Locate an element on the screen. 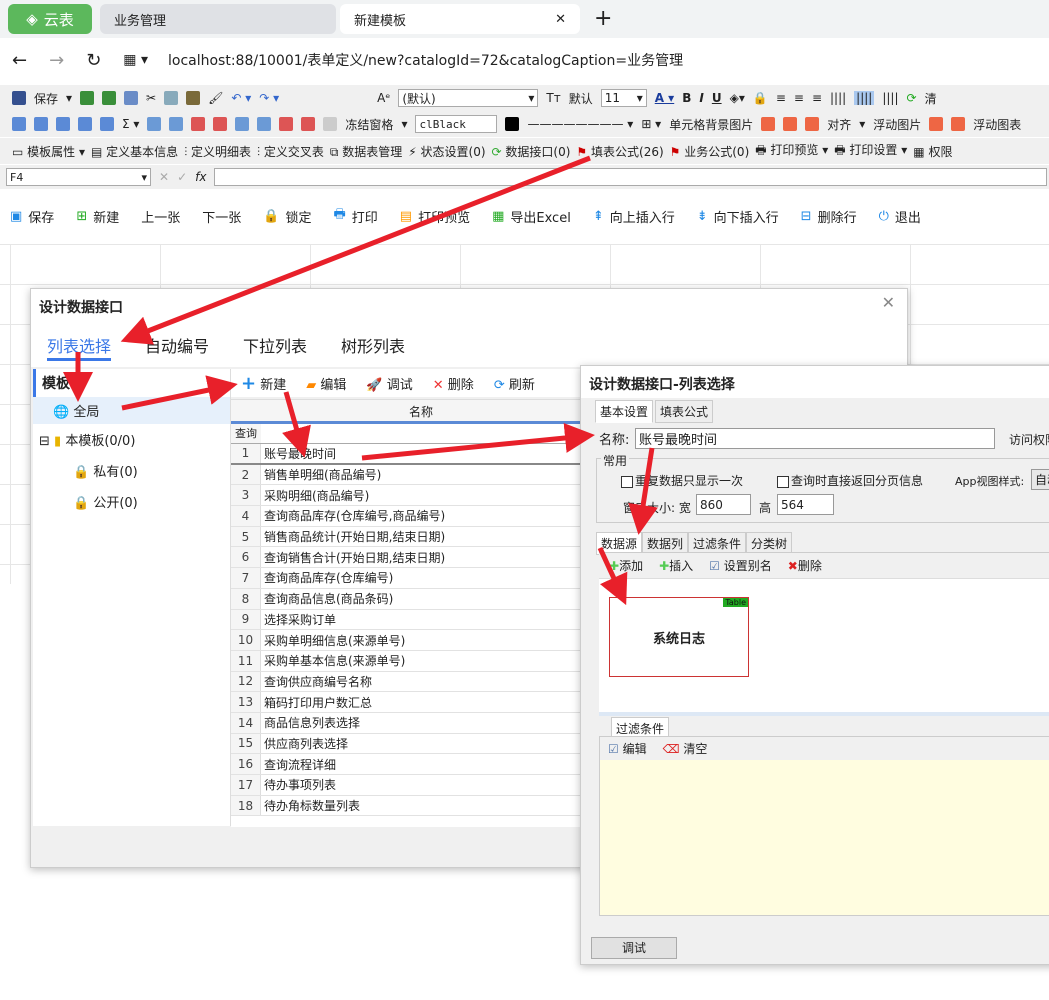  table-row: 1 账号最晚时间 is located at coordinates (406, 454).